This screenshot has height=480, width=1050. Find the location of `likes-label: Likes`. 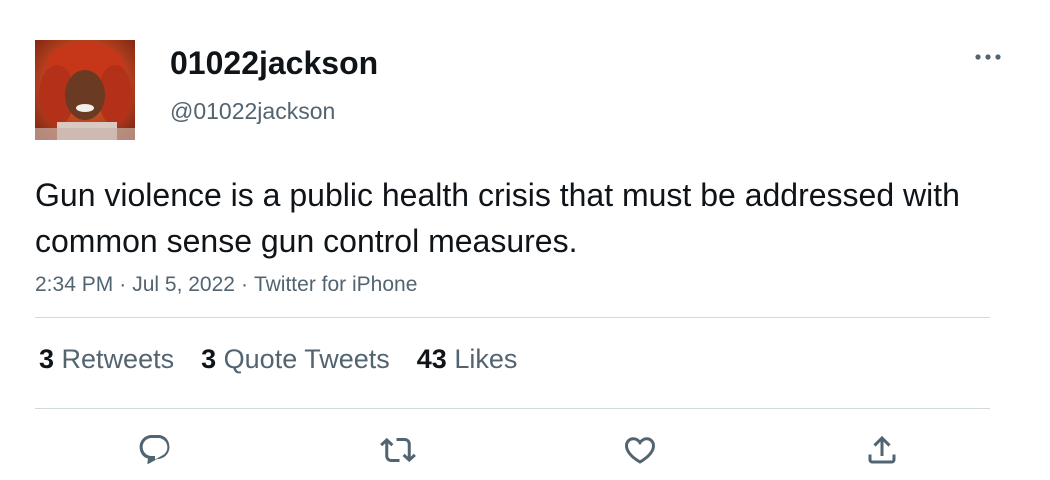

likes-label: Likes is located at coordinates (486, 359).